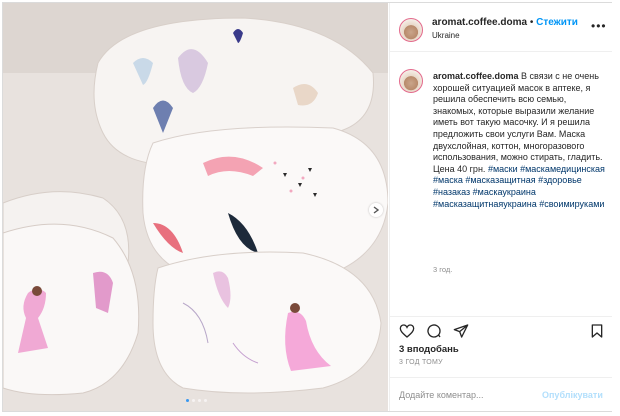 This screenshot has height=416, width=620. I want to click on username-link: aromat.coffee.doma, so click(479, 22).